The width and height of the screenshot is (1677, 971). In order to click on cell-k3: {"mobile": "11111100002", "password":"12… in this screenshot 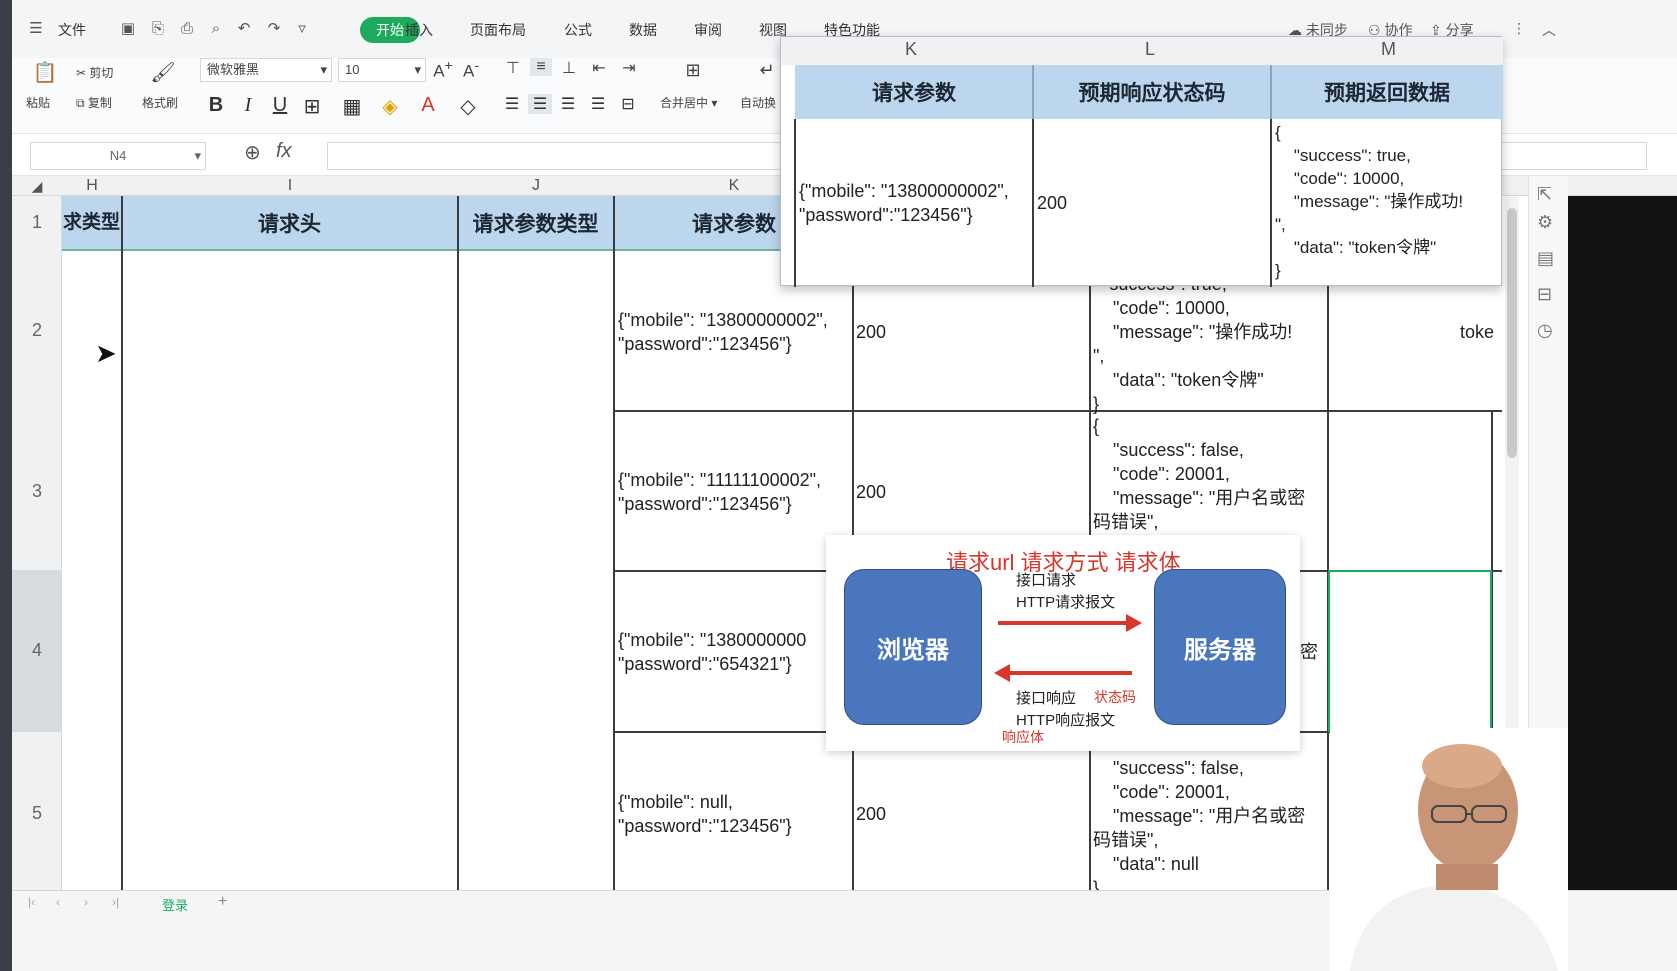, I will do `click(719, 492)`.